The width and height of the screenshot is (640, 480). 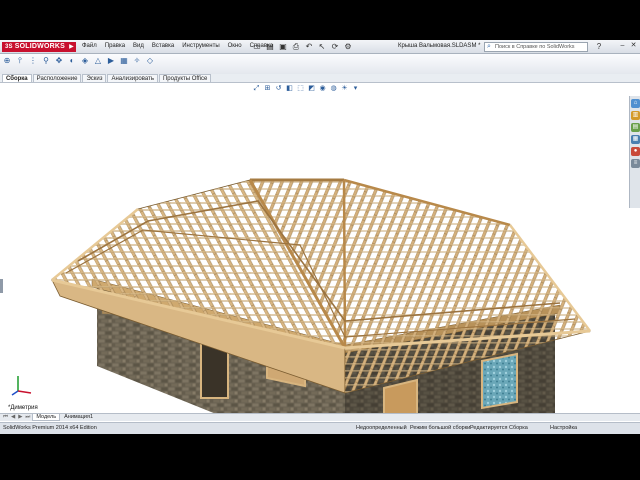 I want to click on undo-icon: ↶, so click(x=309, y=47).